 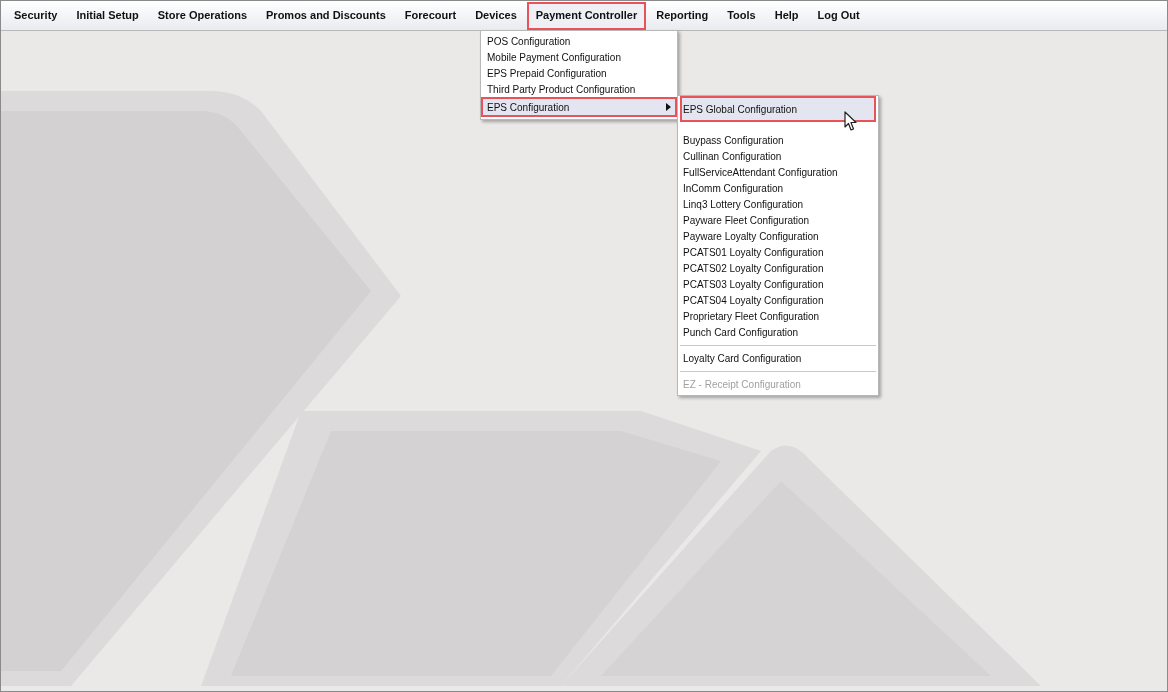 I want to click on submenu-item: PCATS04 Loyalty Configuration, so click(x=778, y=300).